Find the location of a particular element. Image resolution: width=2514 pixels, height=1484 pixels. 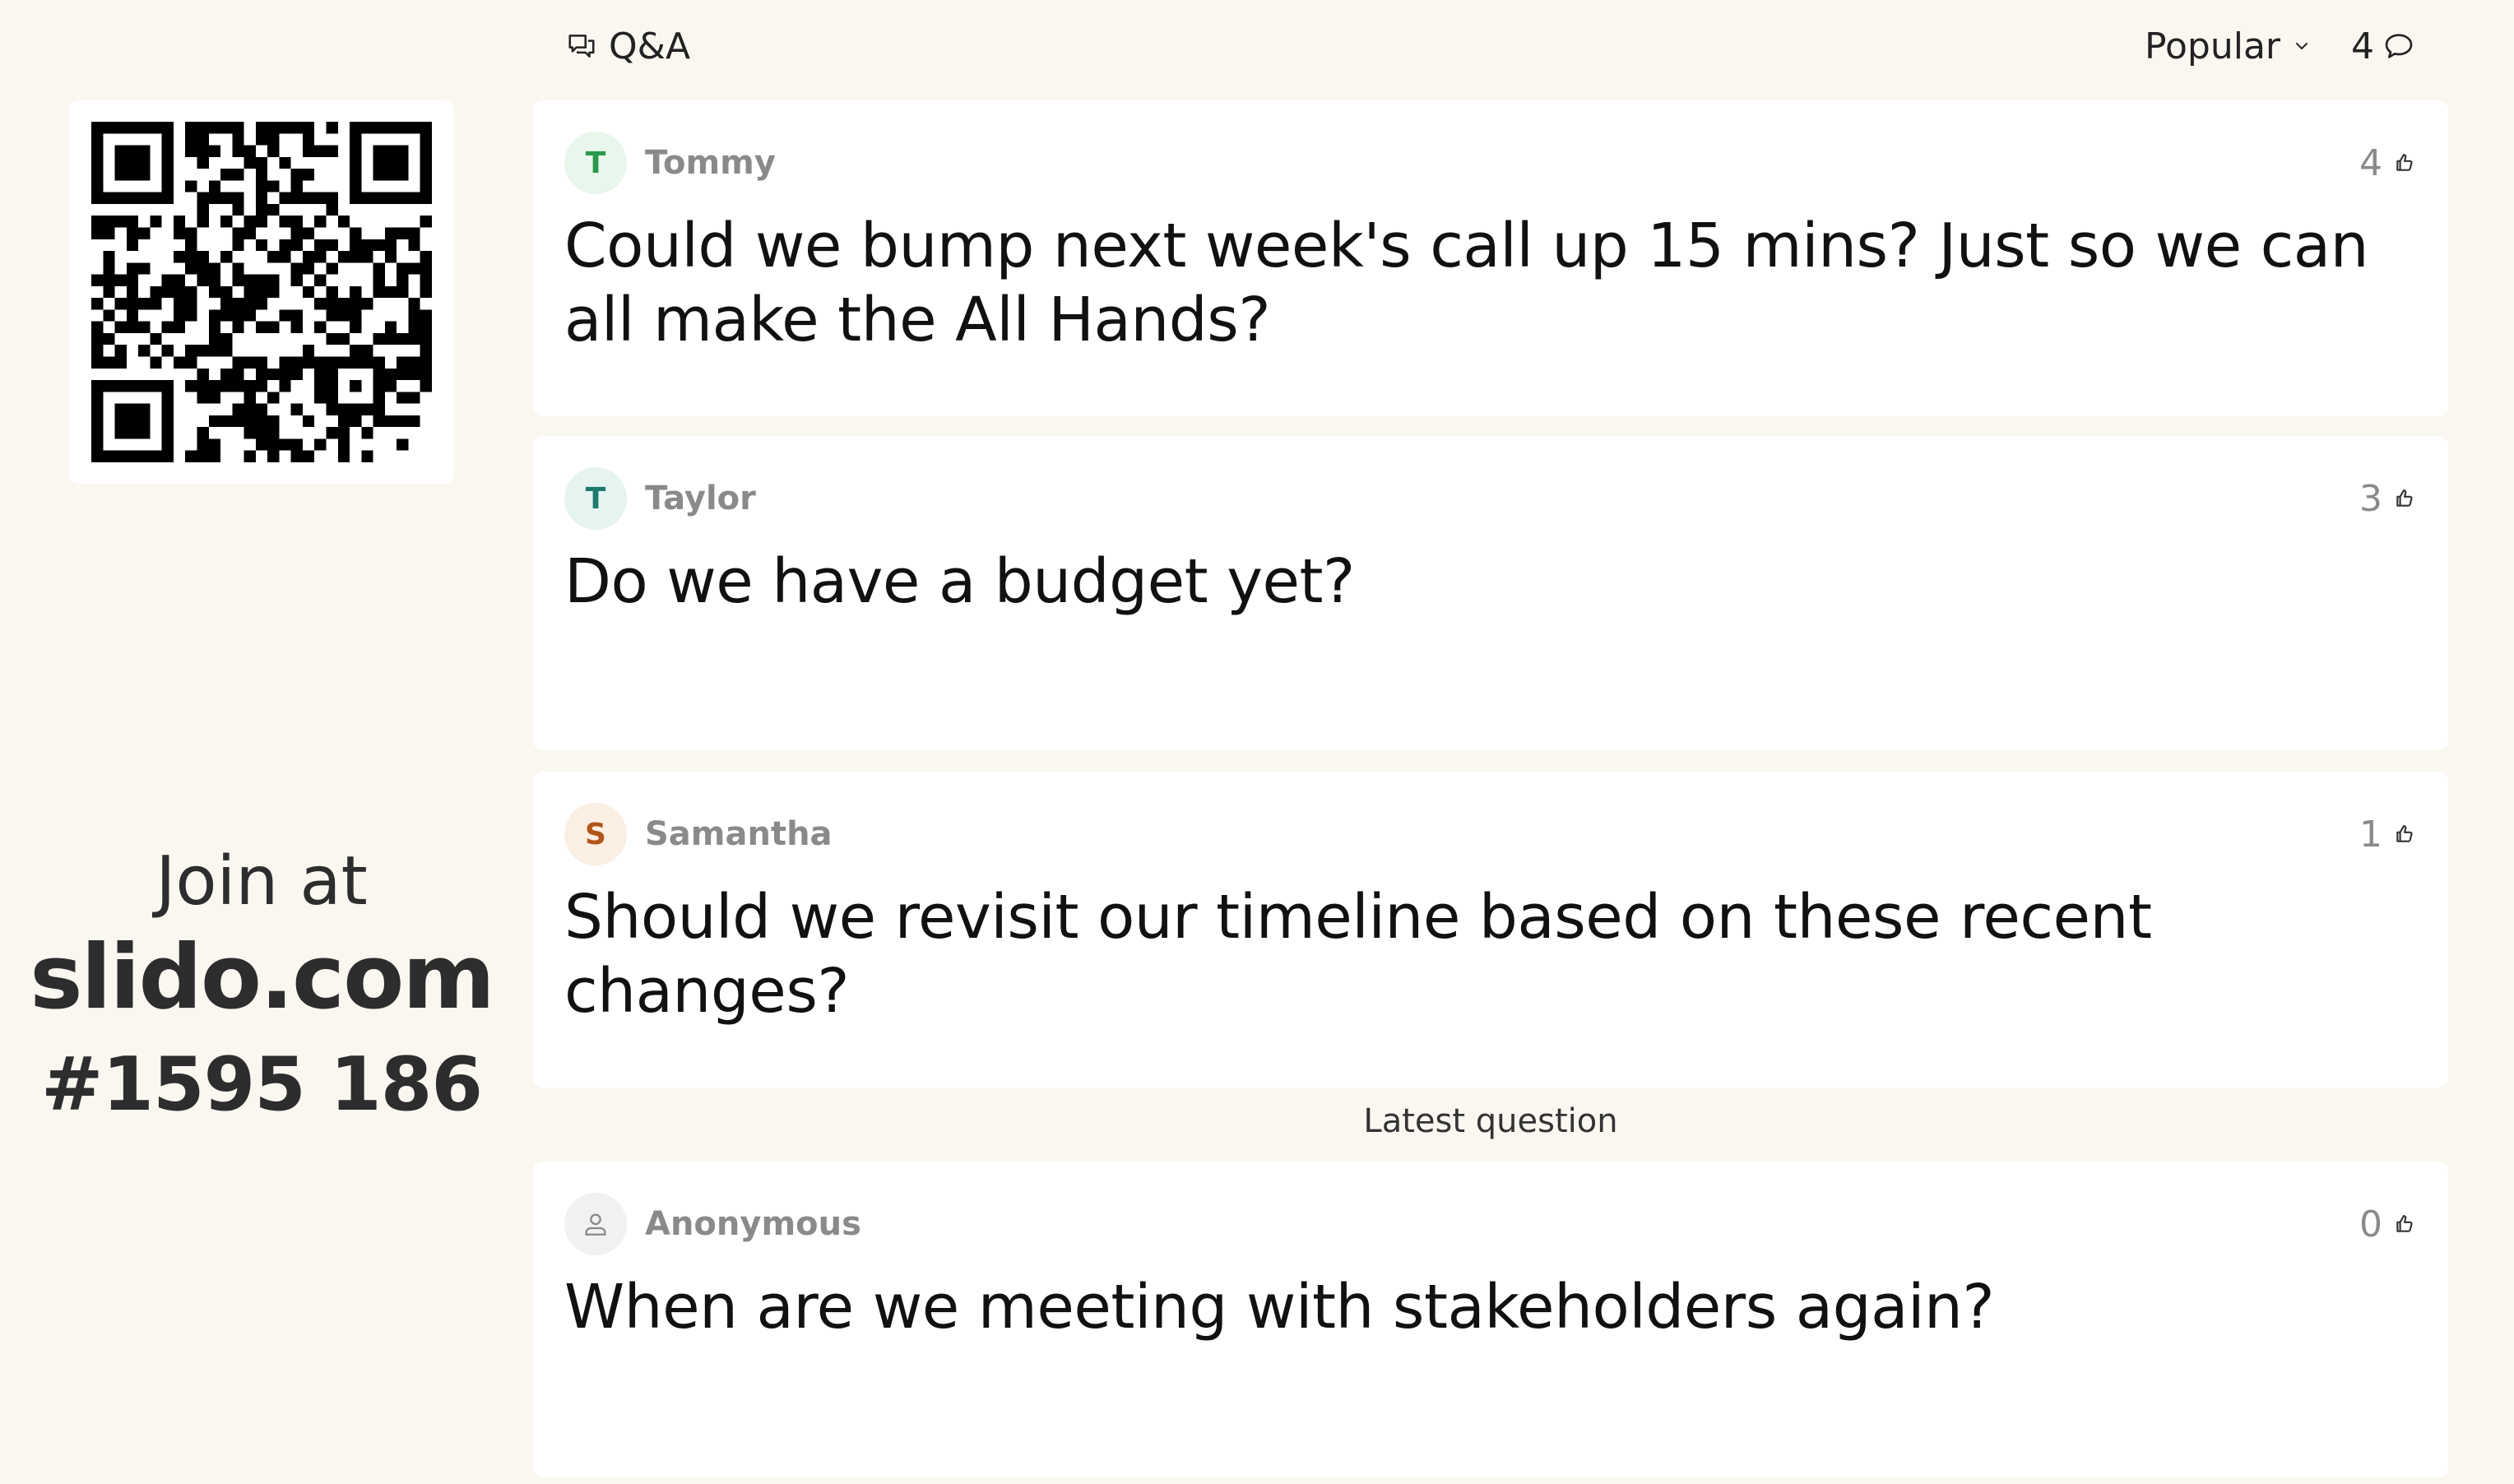

question-author-row: T Tommy is located at coordinates (670, 163).